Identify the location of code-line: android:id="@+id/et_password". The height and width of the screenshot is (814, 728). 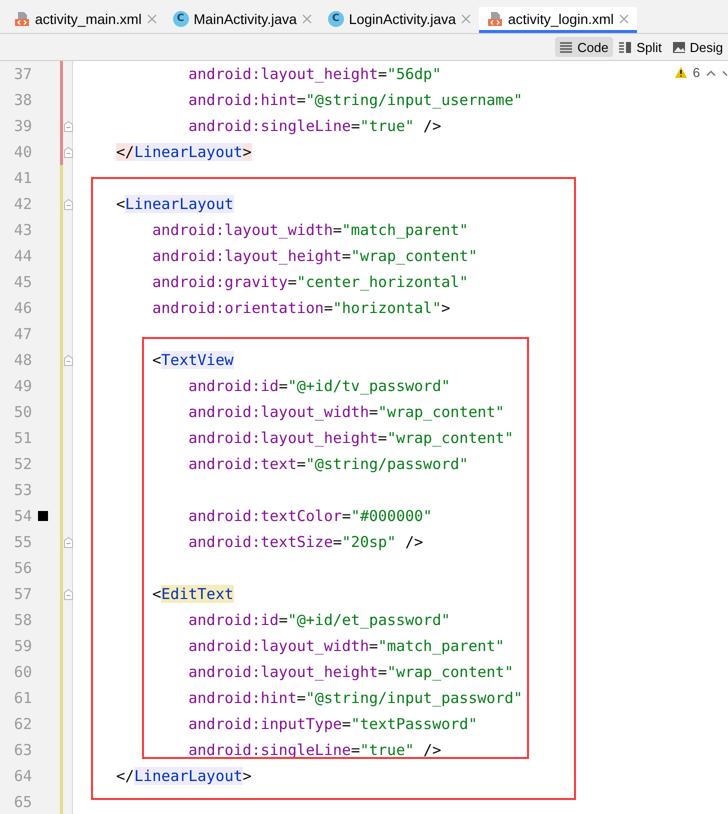
(318, 620).